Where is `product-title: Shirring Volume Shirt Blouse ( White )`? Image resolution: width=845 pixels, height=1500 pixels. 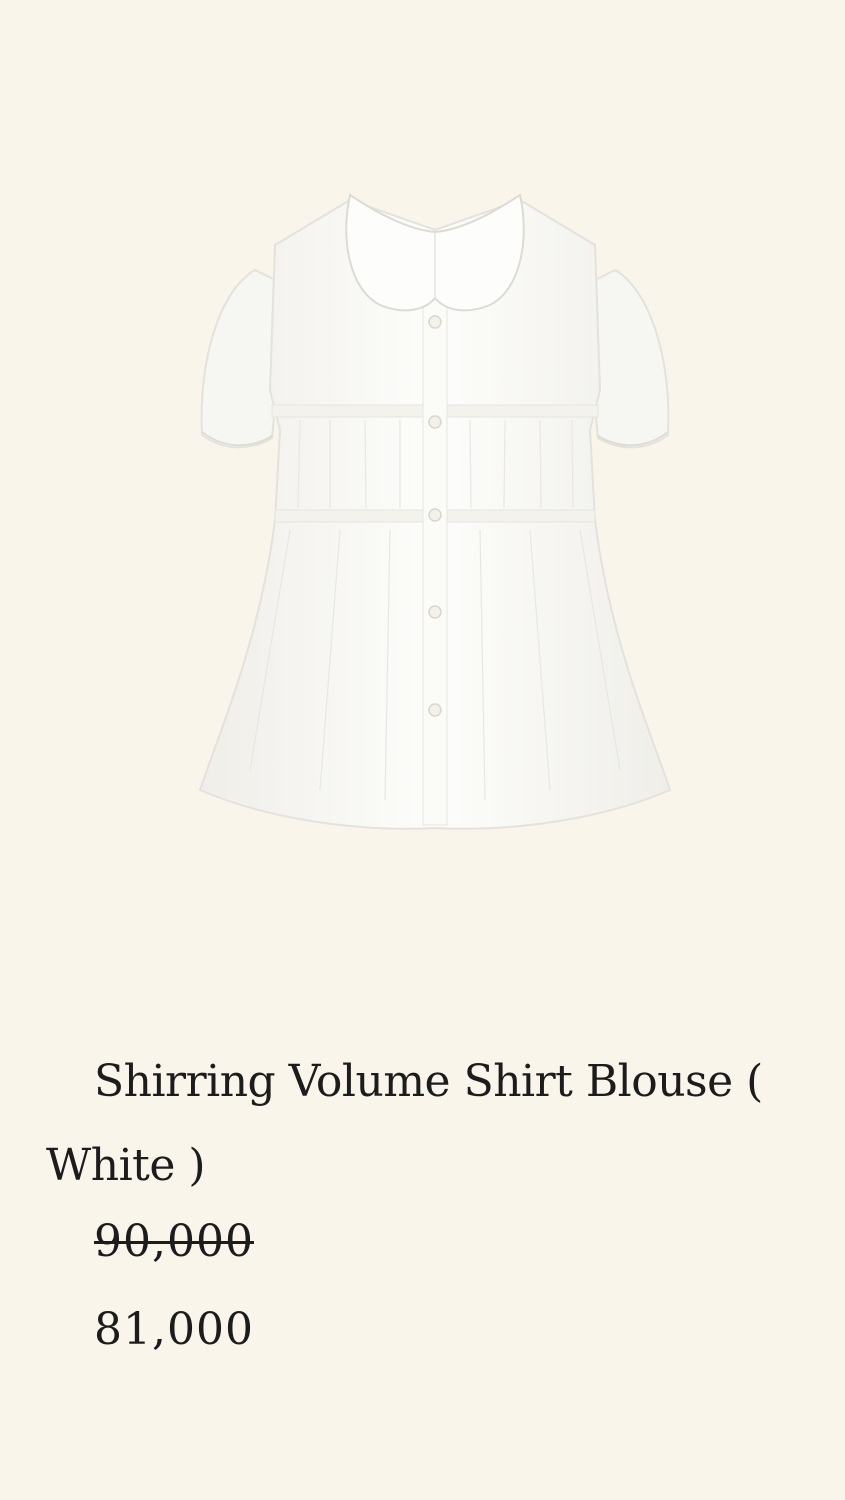
product-title: Shirring Volume Shirt Blouse ( White ) is located at coordinates (426, 1124).